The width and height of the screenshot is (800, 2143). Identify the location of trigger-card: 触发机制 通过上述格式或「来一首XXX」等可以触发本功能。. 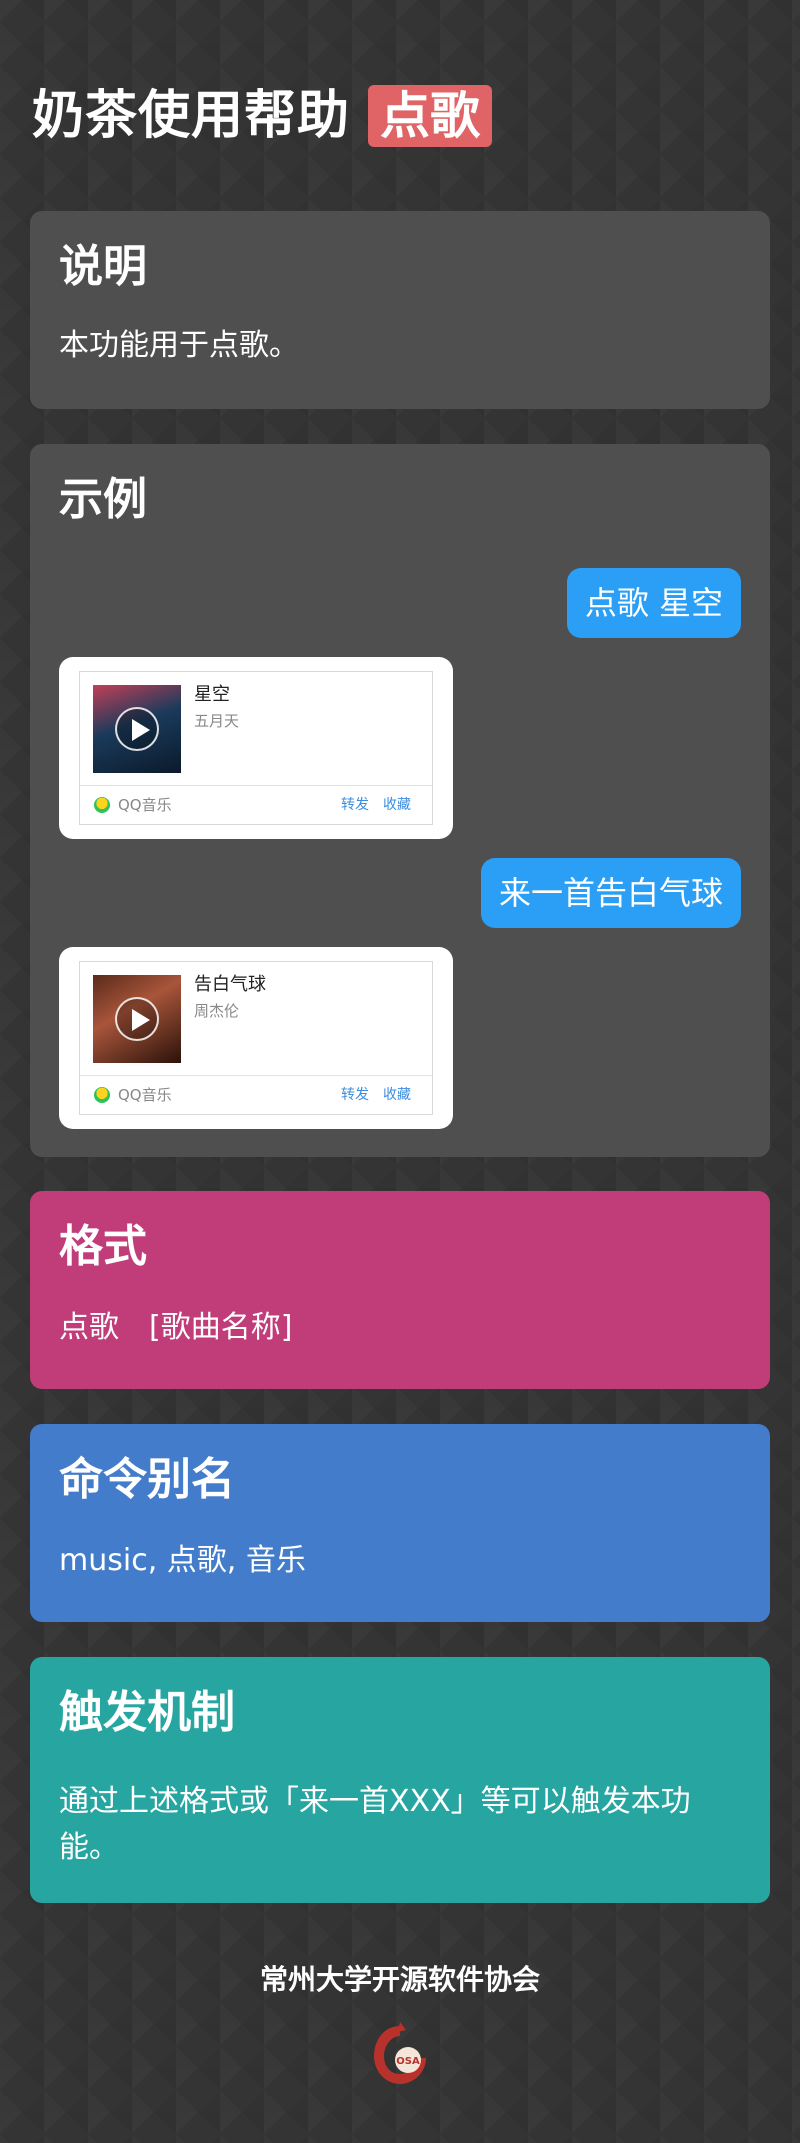
(400, 1780).